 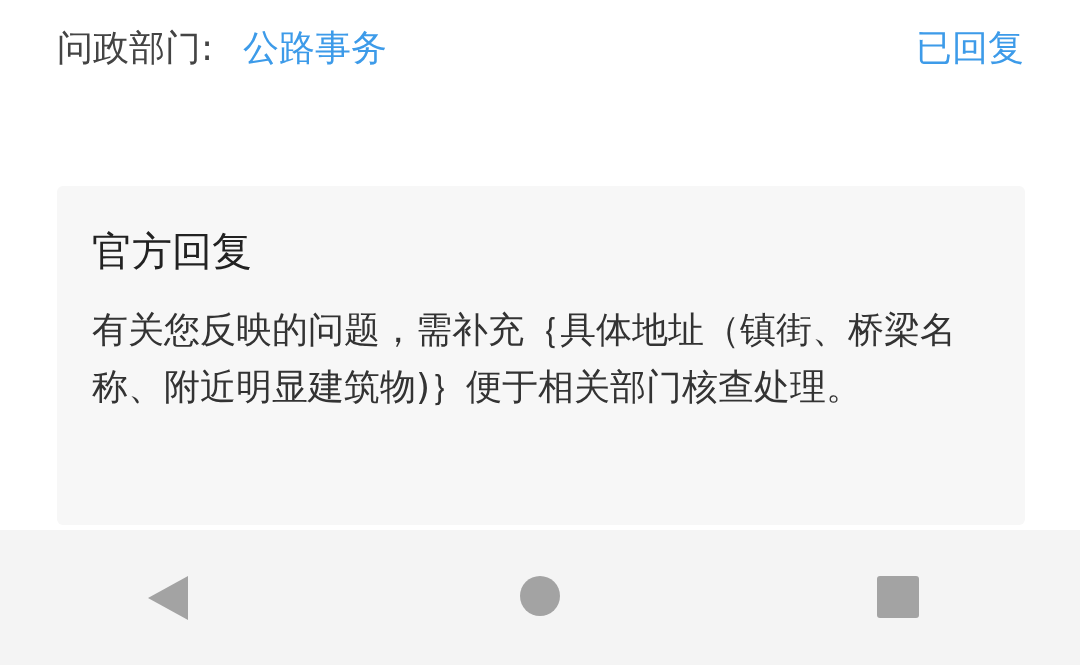 What do you see at coordinates (172, 251) in the screenshot?
I see `reply-title: 官方回复` at bounding box center [172, 251].